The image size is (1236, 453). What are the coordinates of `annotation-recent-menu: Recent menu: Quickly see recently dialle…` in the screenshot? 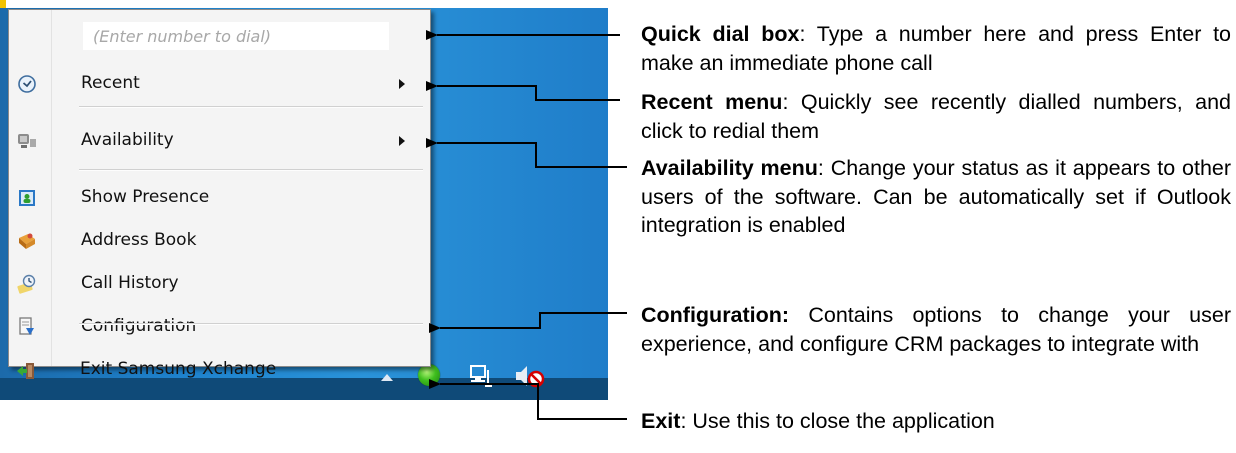 It's located at (936, 116).